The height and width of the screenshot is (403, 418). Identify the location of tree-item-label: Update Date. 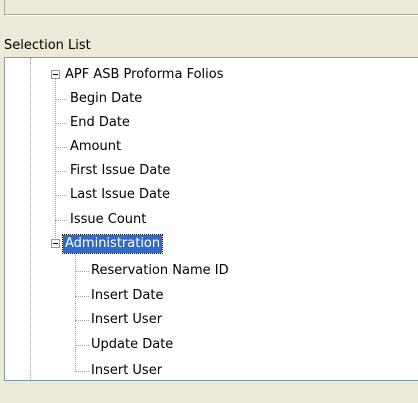
(132, 344).